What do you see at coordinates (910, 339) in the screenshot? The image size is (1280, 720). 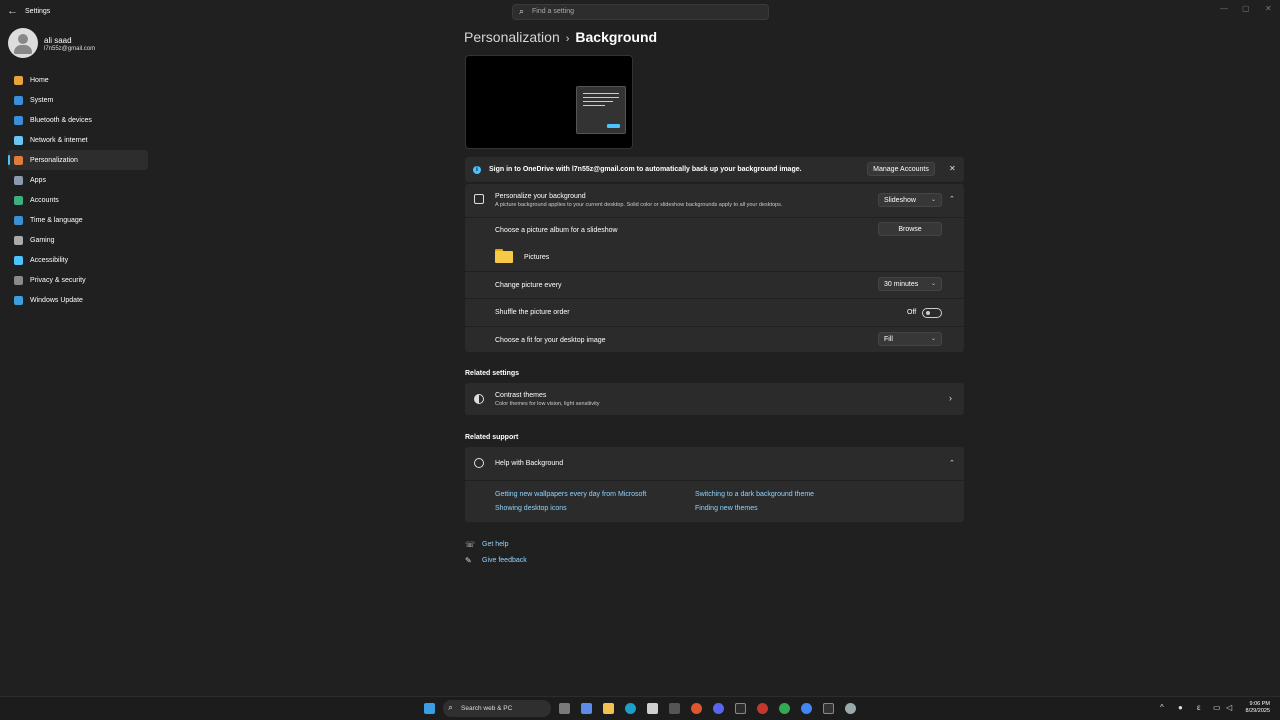 I see `fit-select: Fill ⌄` at bounding box center [910, 339].